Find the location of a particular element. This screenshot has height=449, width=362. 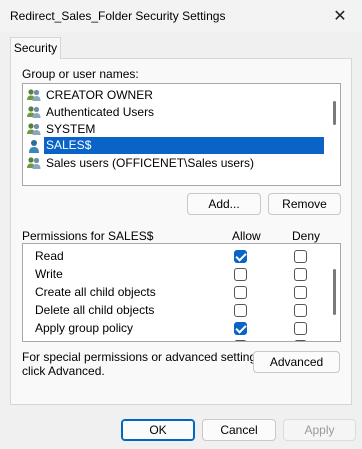

close-icon: ✕ is located at coordinates (340, 17).